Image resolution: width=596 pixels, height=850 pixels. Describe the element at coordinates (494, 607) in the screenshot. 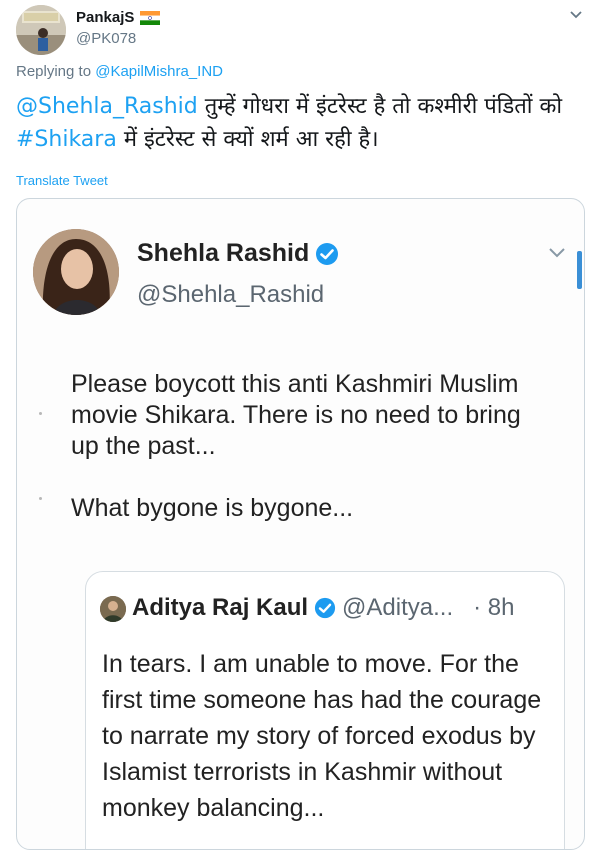

I see `quoted-timestamp: · 8h` at that location.